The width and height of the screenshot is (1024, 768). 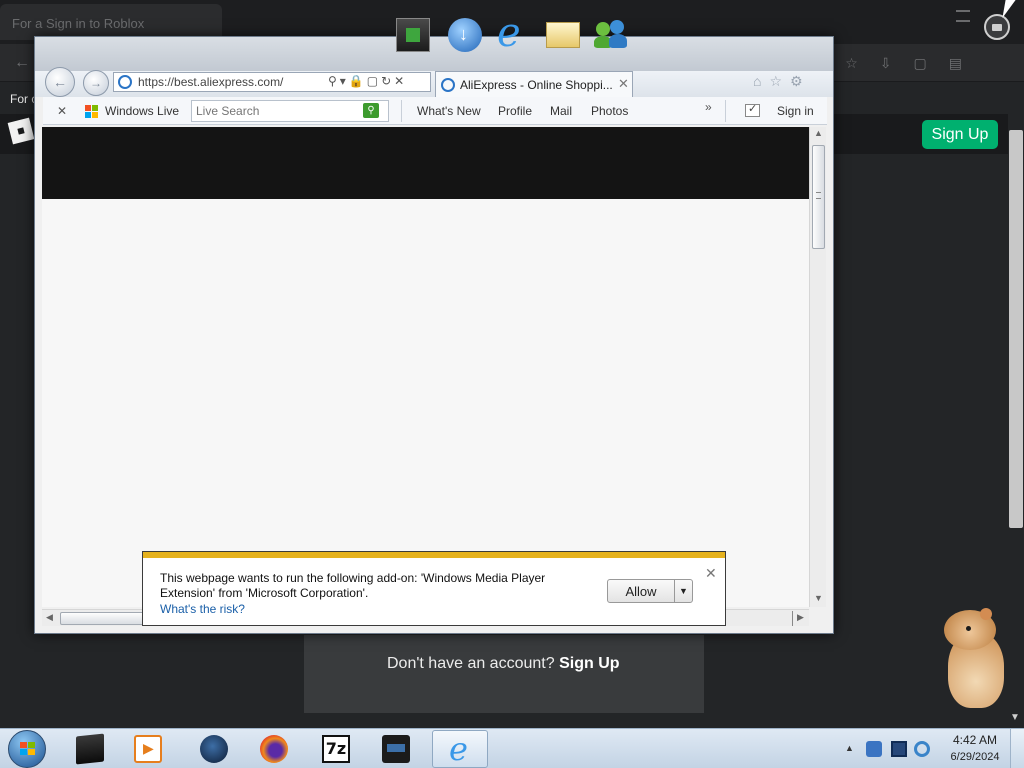 I want to click on toolbar-link-profile: Profile, so click(x=515, y=111).